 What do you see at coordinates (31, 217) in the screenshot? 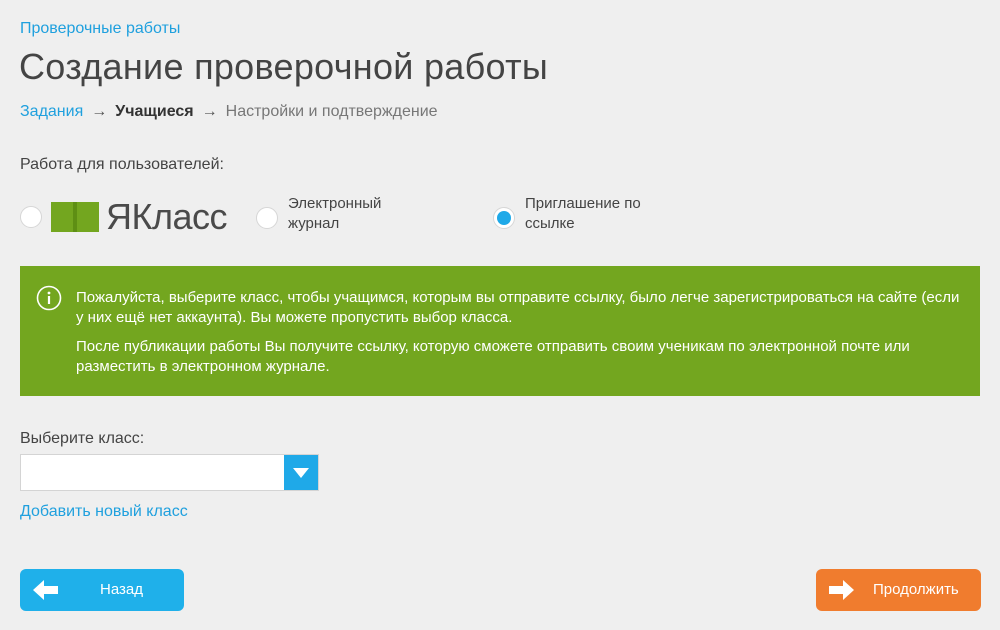
I see `radio-yaklass` at bounding box center [31, 217].